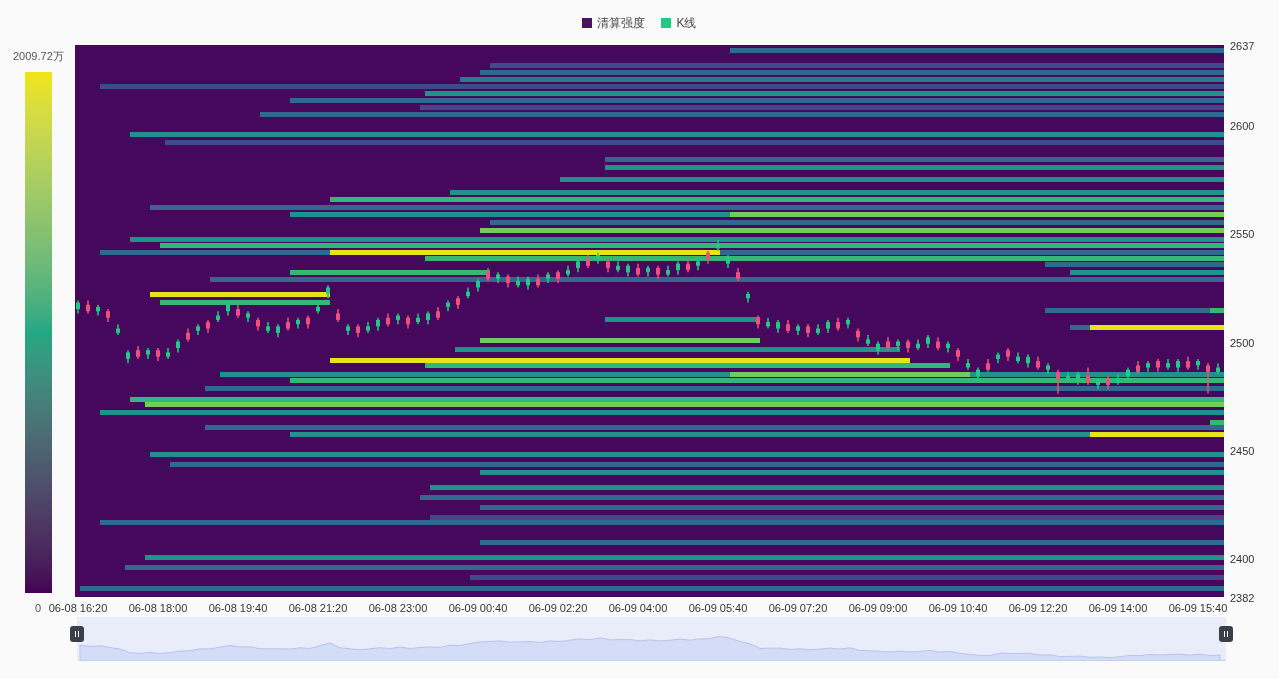 Image resolution: width=1279 pixels, height=679 pixels. What do you see at coordinates (621, 23) in the screenshot?
I see `legend-label: 清算强度` at bounding box center [621, 23].